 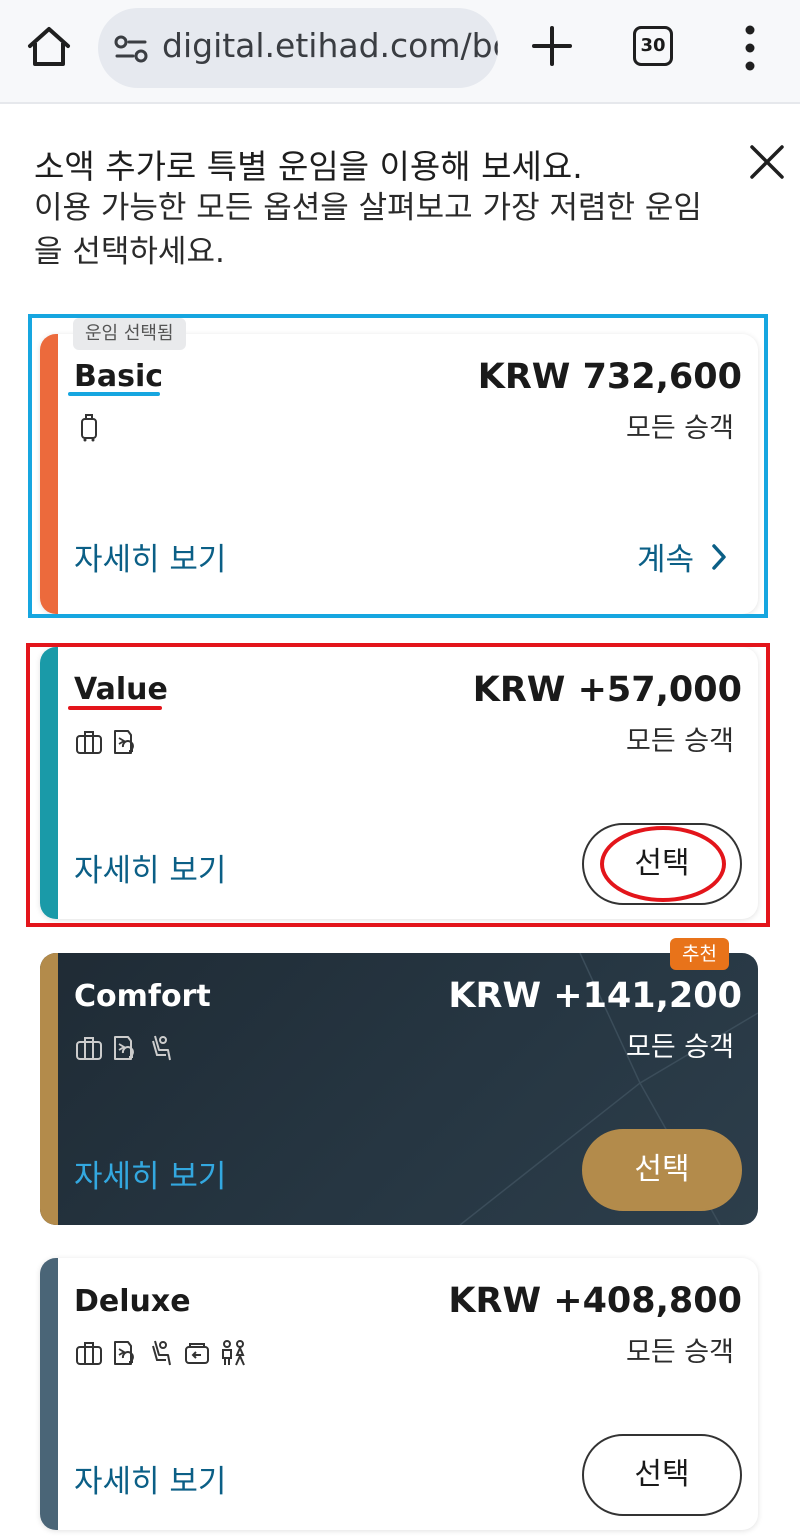 What do you see at coordinates (49, 47) in the screenshot?
I see `home-icon` at bounding box center [49, 47].